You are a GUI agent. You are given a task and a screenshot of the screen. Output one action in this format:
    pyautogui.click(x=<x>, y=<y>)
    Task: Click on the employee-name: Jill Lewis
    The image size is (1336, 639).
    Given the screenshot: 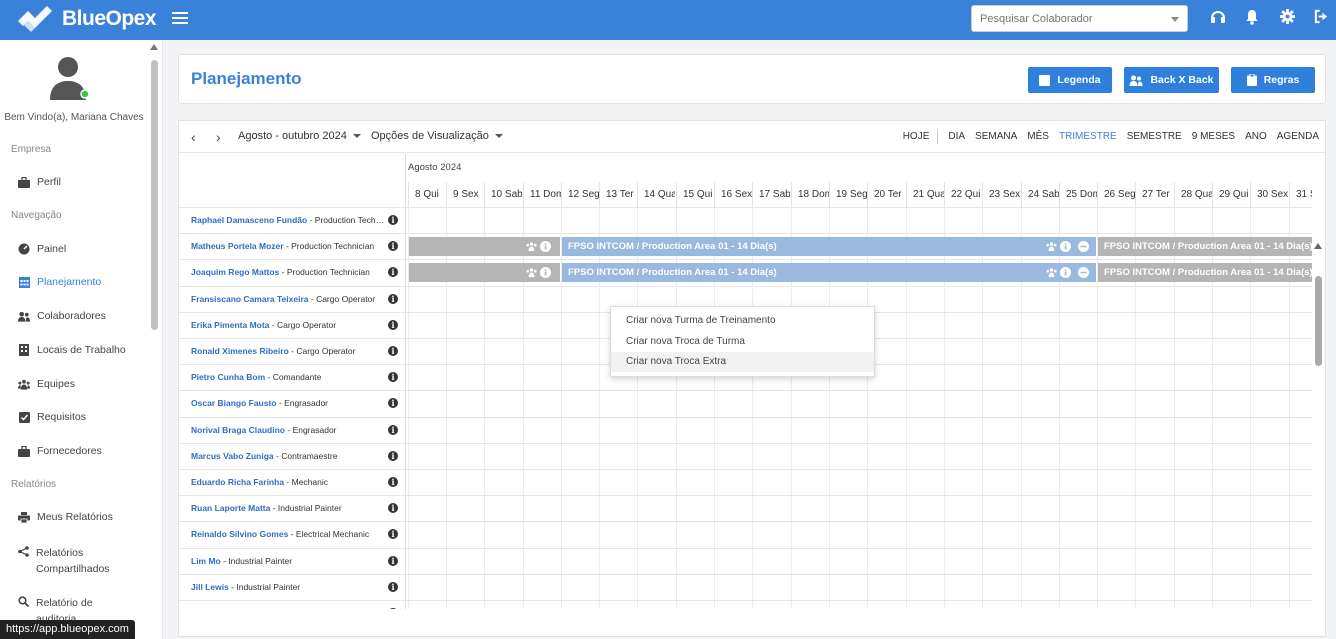 What is the action you would take?
    pyautogui.click(x=210, y=587)
    